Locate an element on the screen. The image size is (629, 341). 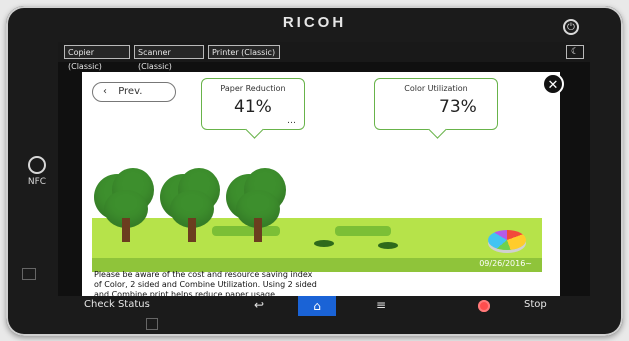
nfc-reader: NFC is located at coordinates (37, 178).